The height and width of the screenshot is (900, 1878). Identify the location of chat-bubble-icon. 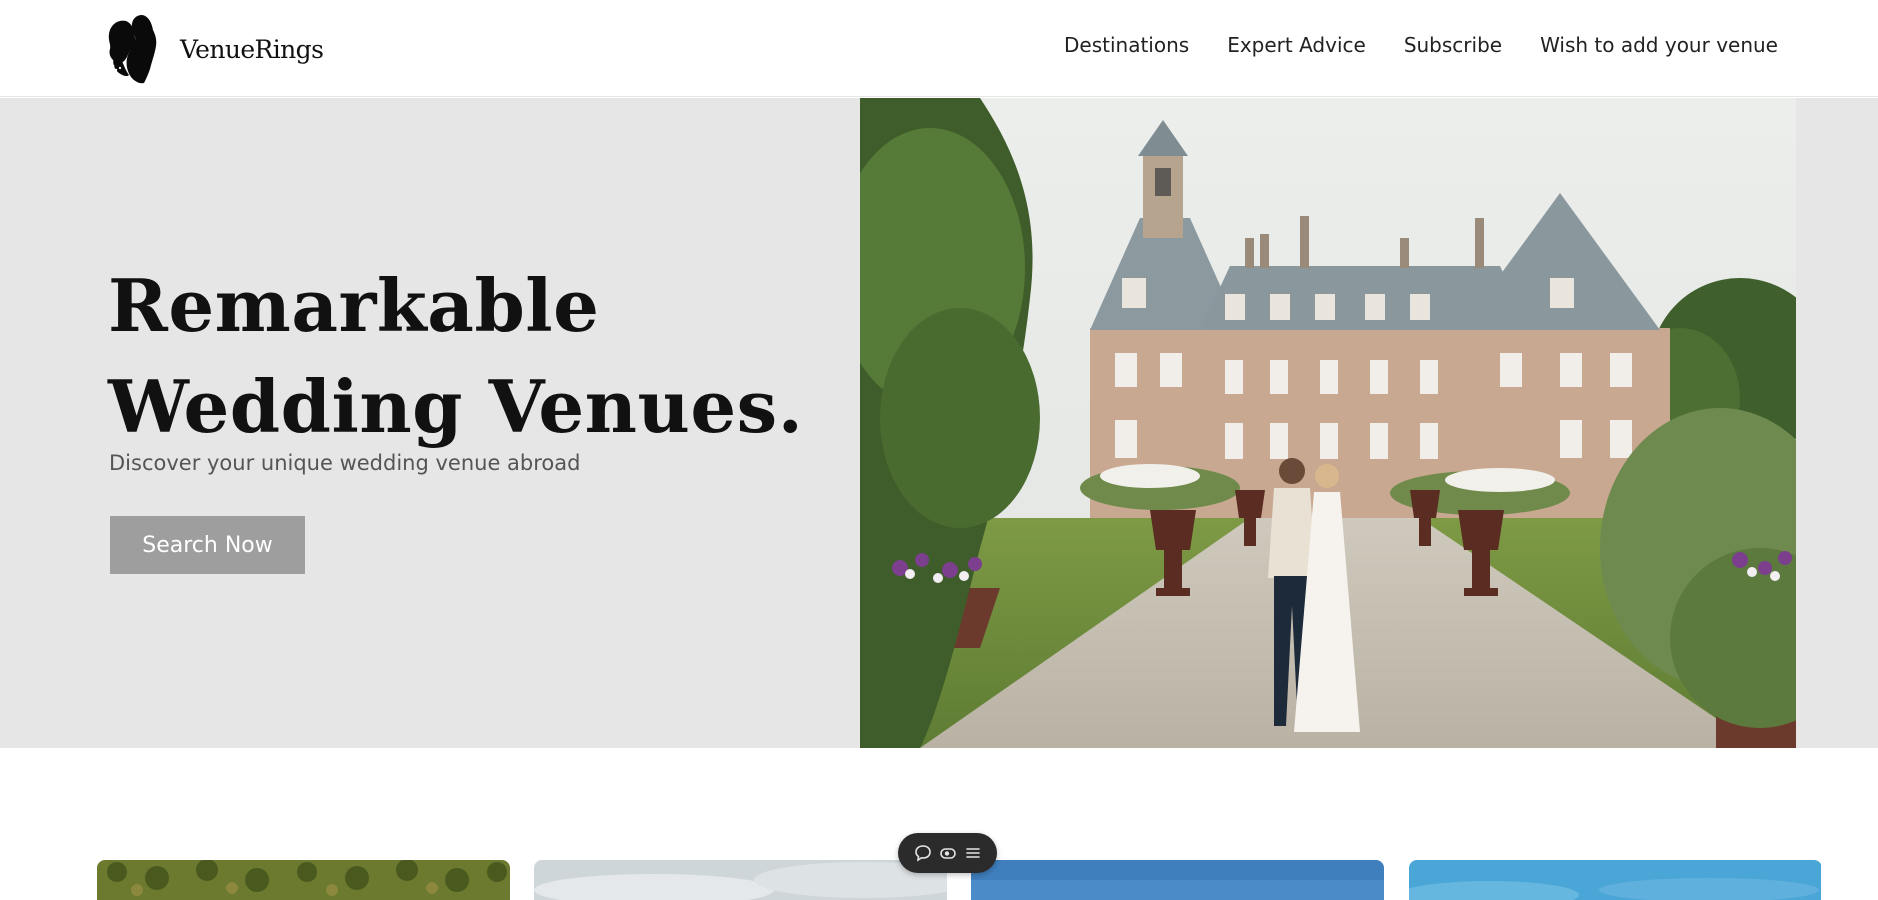
(923, 853).